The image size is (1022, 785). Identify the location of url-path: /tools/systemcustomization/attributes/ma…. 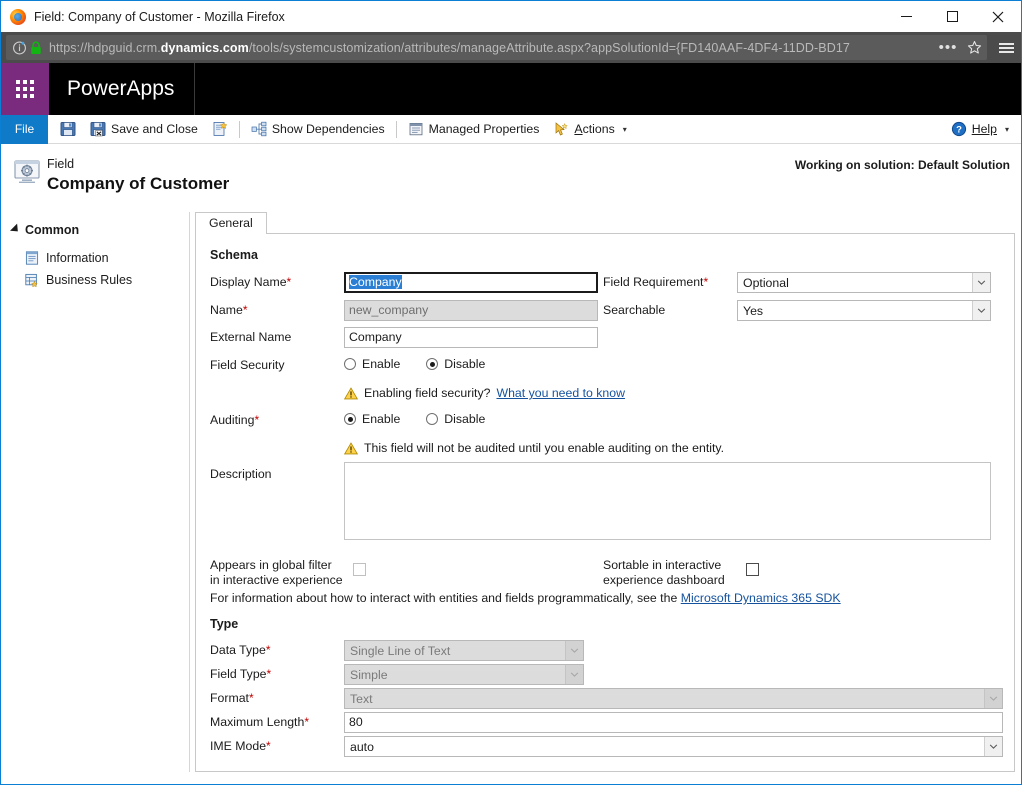
(549, 47).